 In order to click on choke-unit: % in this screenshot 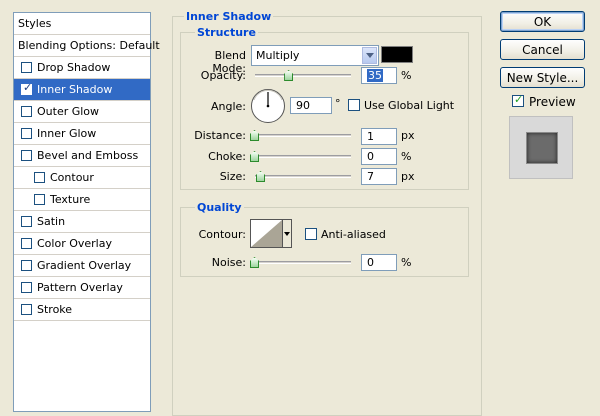, I will do `click(406, 156)`.